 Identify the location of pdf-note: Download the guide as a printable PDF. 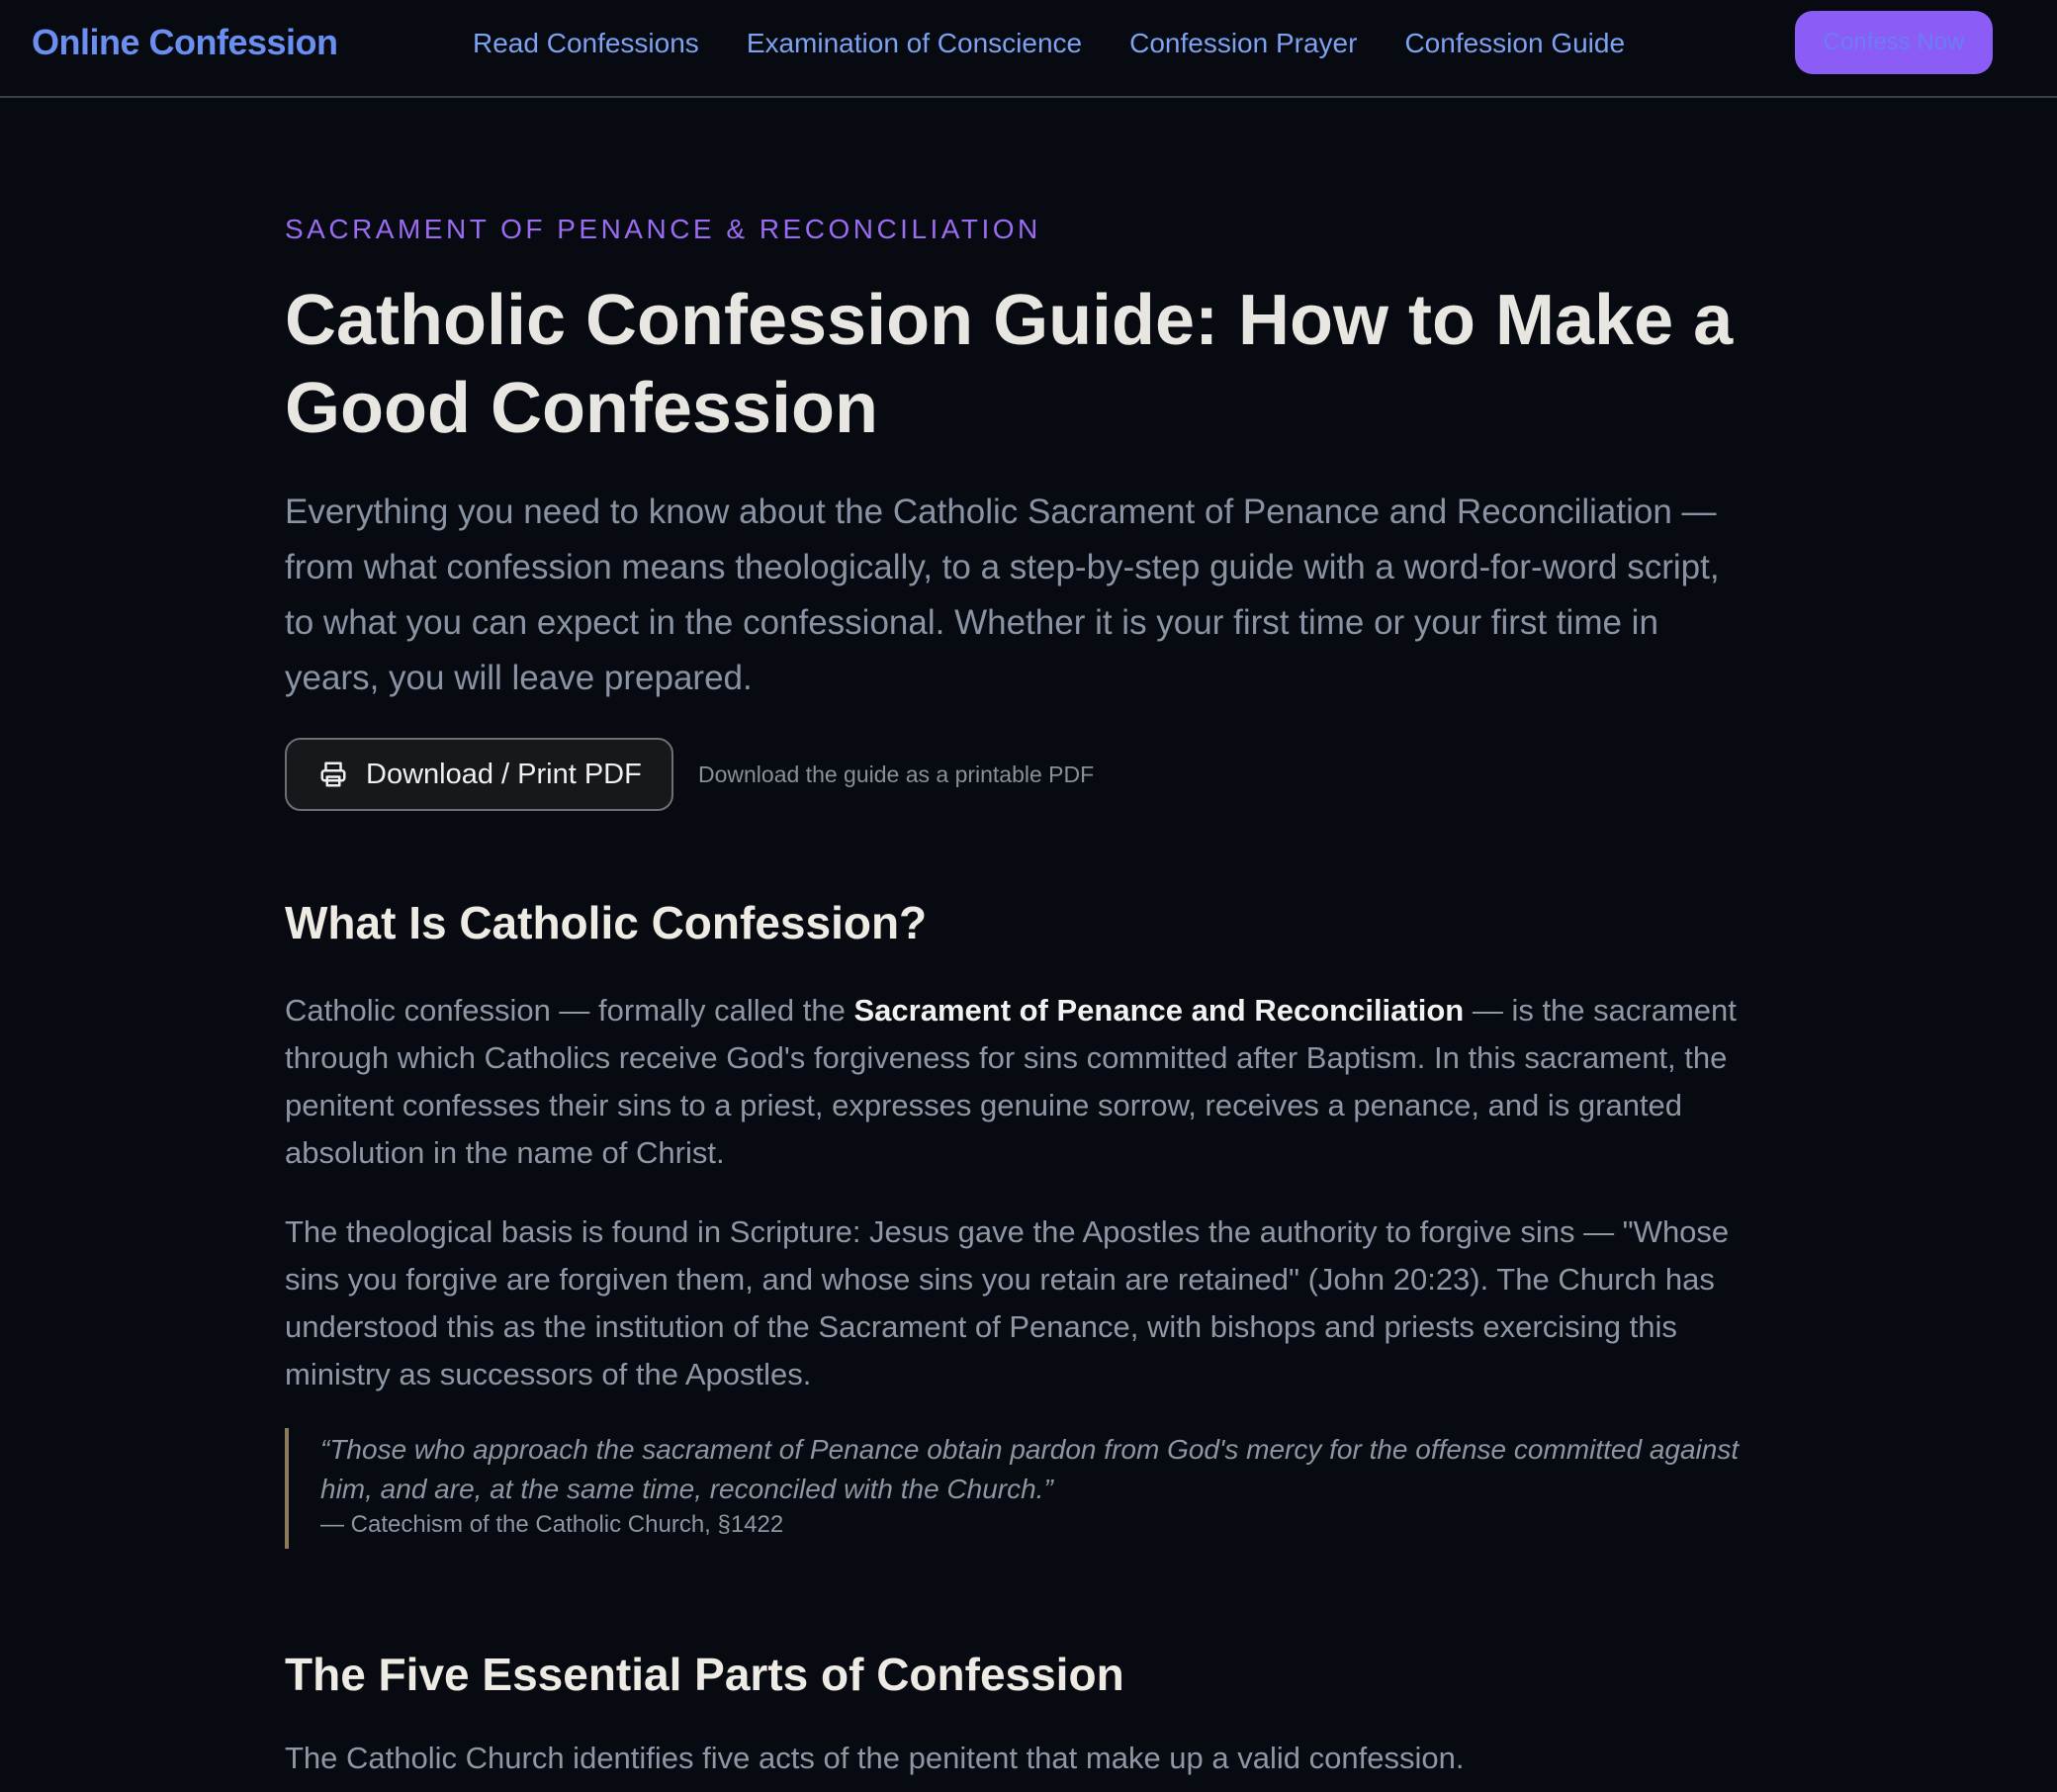
(896, 774).